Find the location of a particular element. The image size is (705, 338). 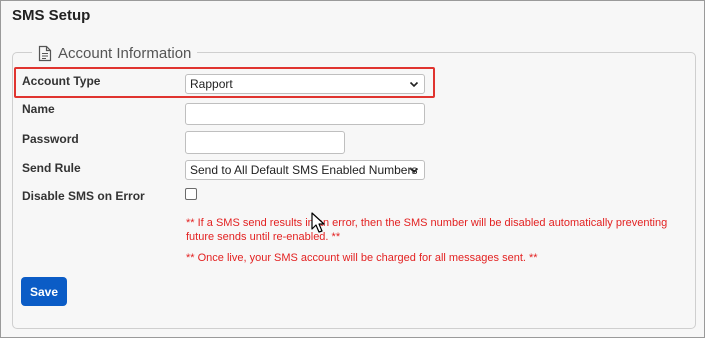

account-type-value: Rapport is located at coordinates (211, 84).